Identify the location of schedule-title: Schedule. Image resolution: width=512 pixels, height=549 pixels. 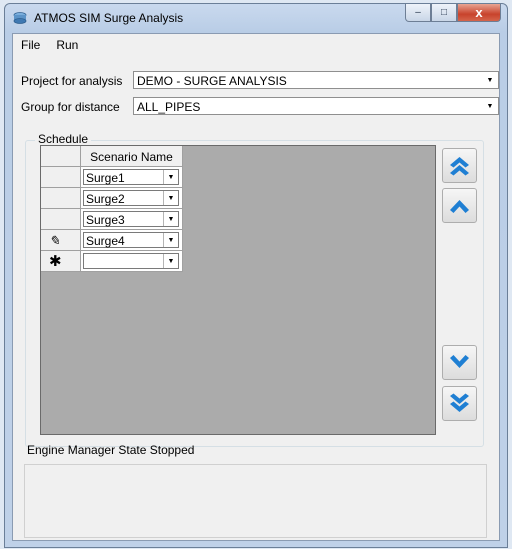
(63, 139).